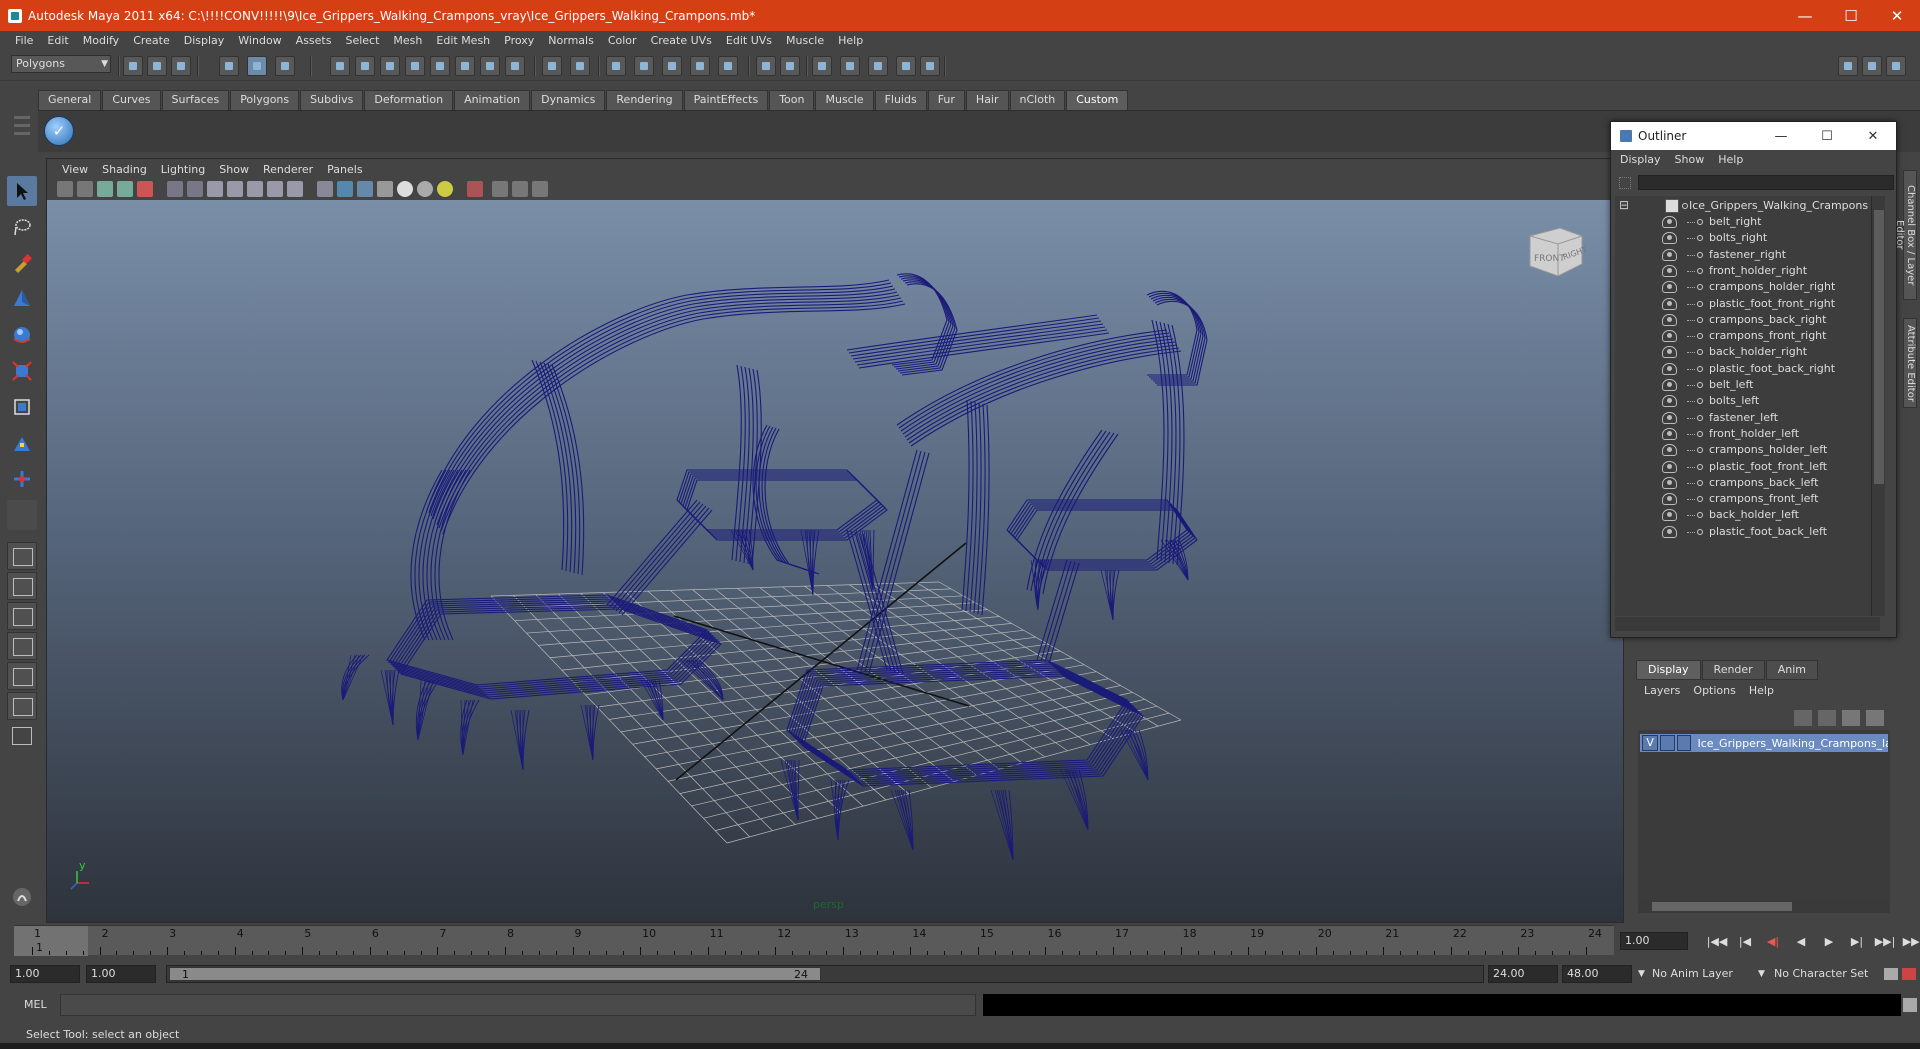  What do you see at coordinates (125, 189) in the screenshot?
I see `two-d-pan-zoom-icon` at bounding box center [125, 189].